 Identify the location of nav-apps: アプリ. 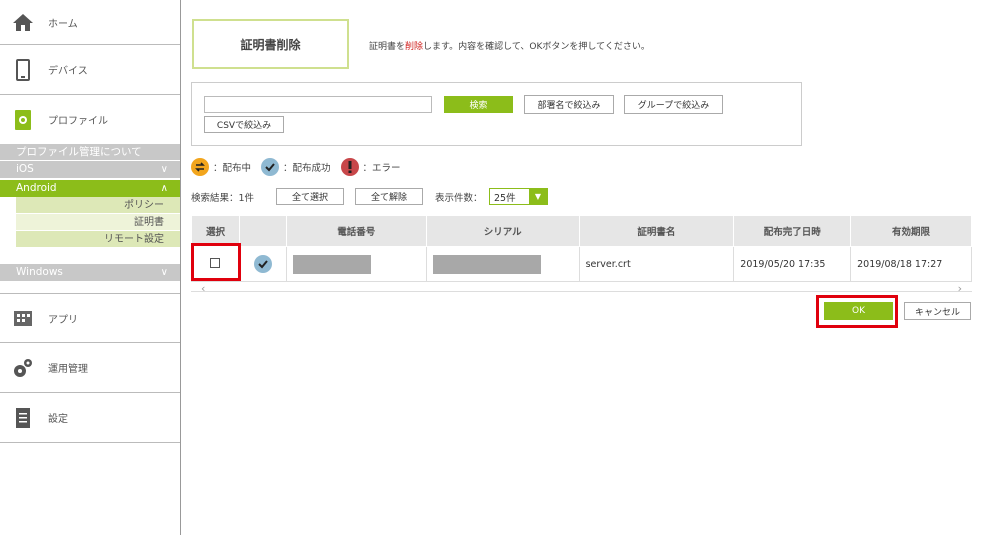
(90, 318).